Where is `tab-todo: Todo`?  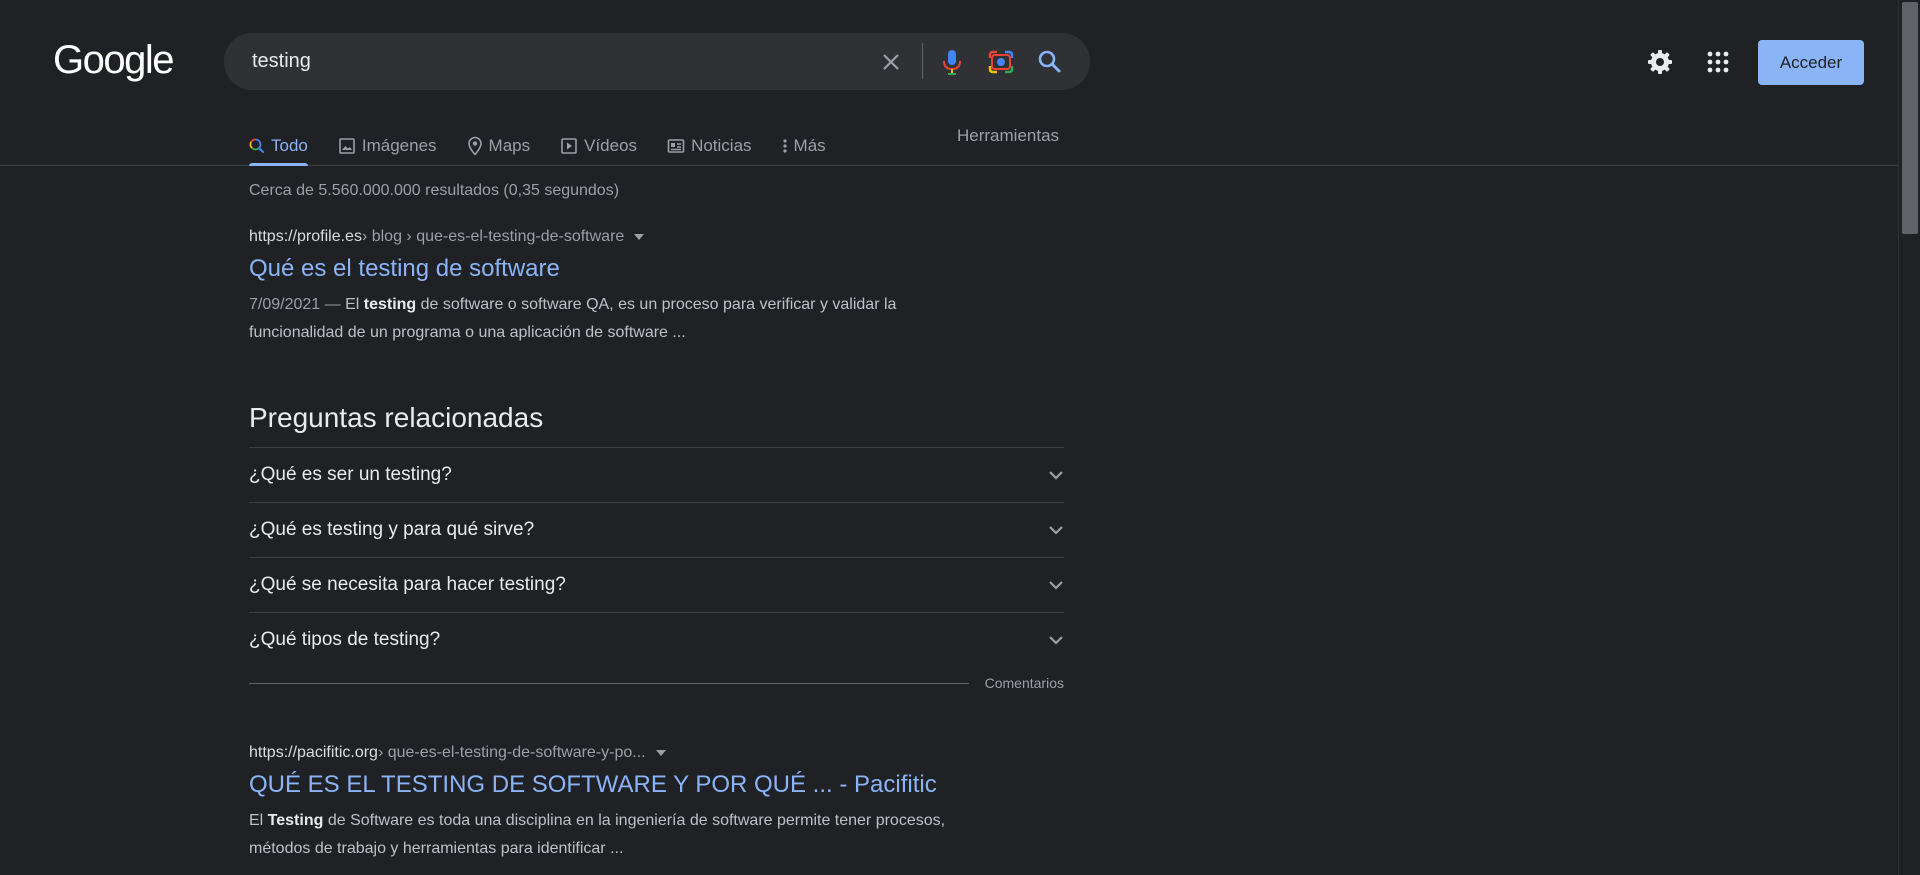 tab-todo: Todo is located at coordinates (278, 145).